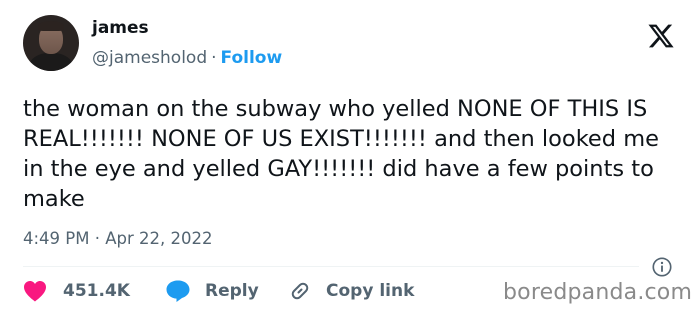 This screenshot has width=700, height=318. I want to click on avatar, so click(51, 43).